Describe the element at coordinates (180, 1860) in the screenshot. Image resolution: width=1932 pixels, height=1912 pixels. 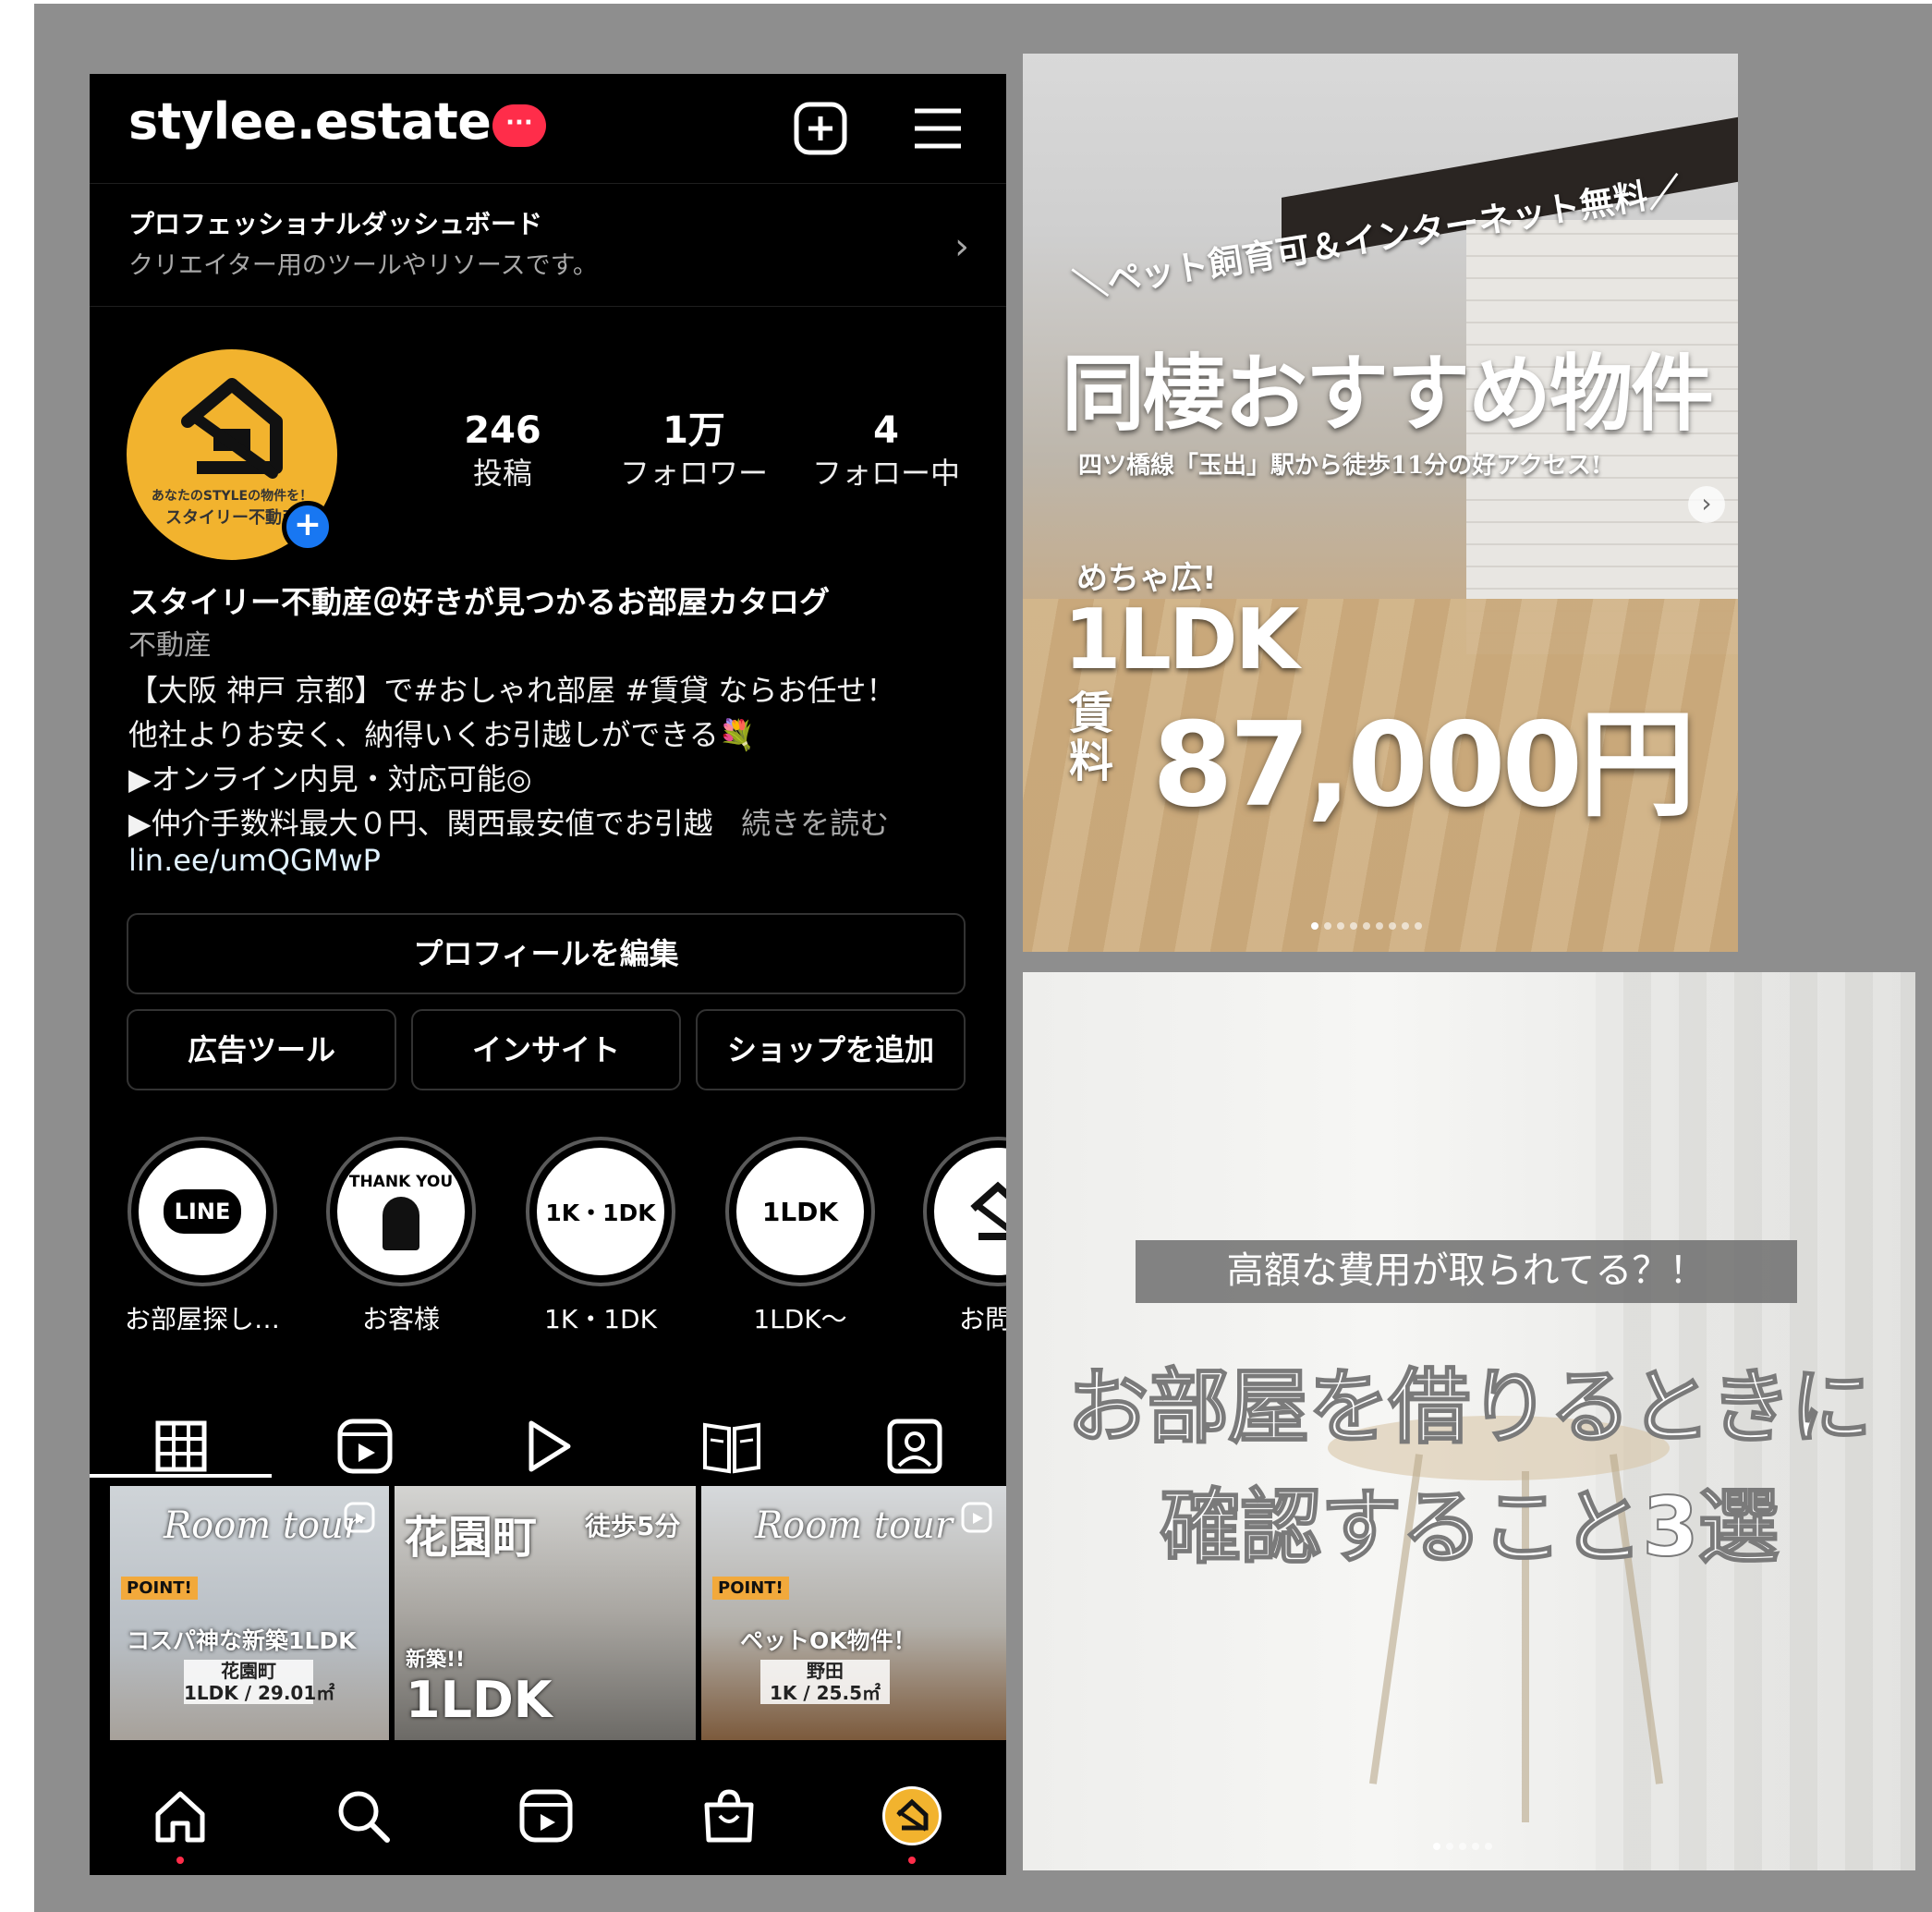
I see `notification-dot` at that location.